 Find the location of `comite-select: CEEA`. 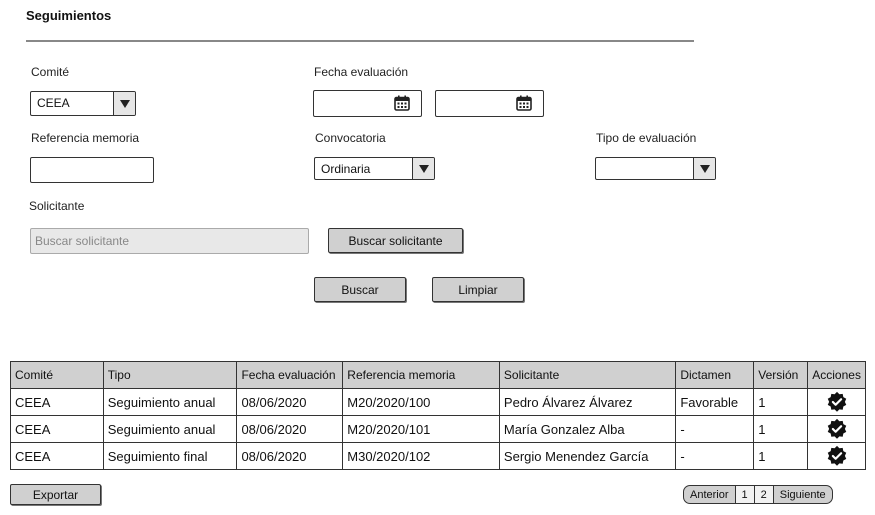

comite-select: CEEA is located at coordinates (83, 103).